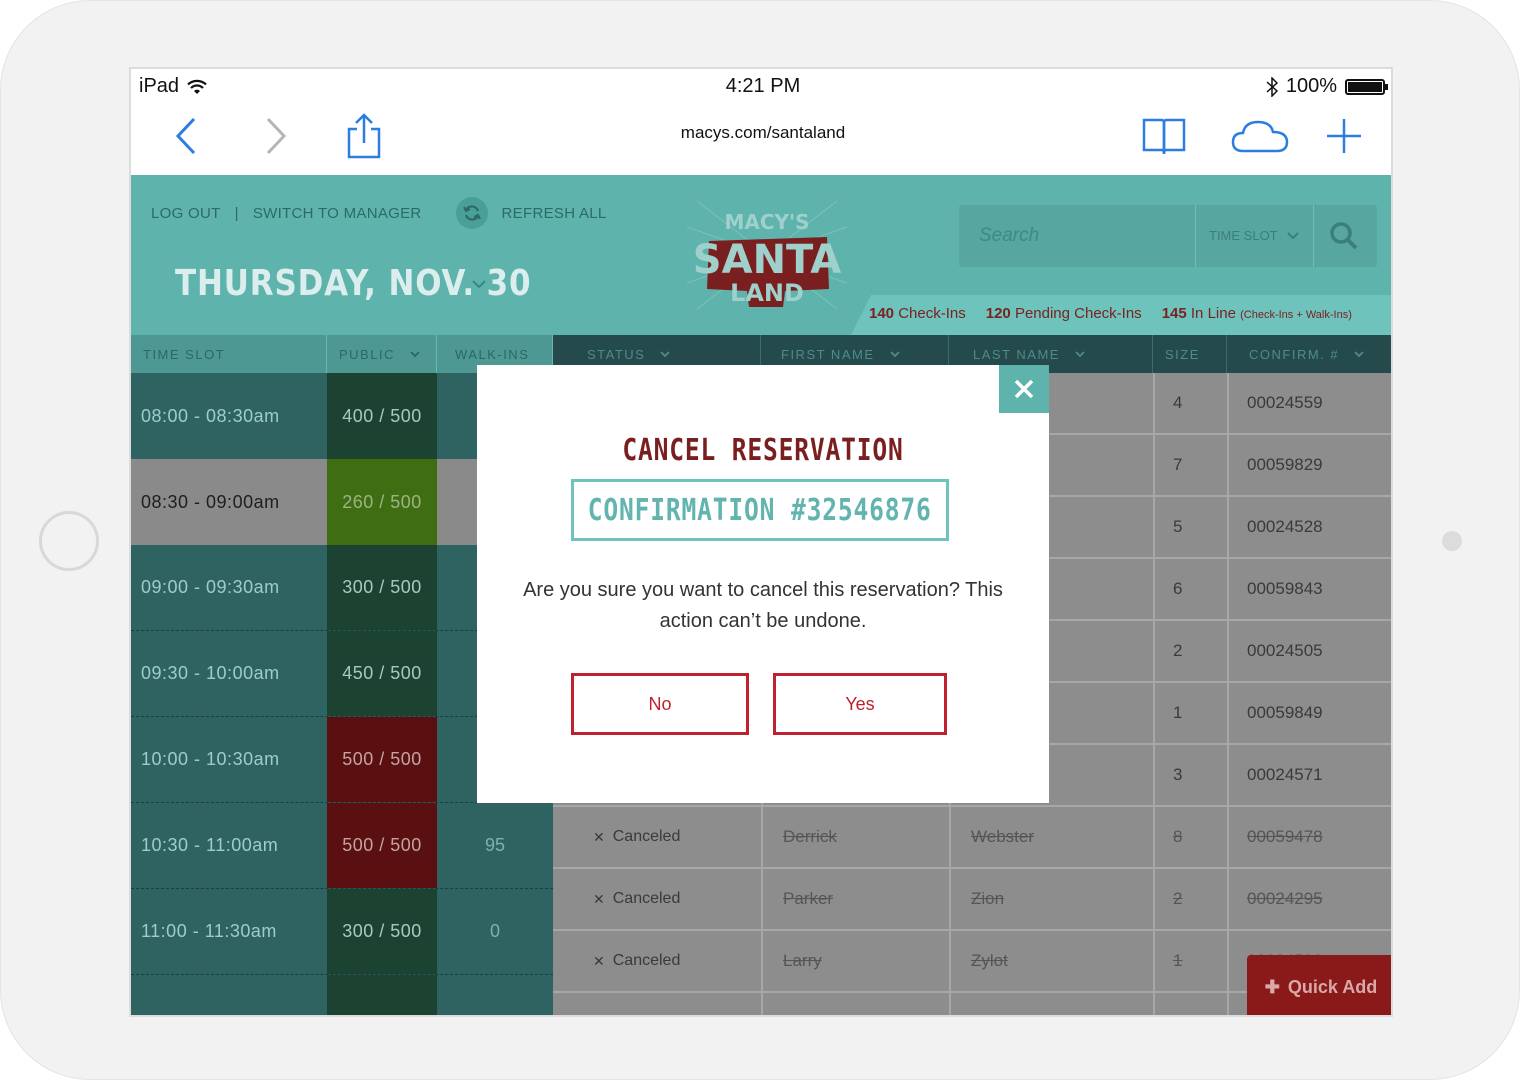 The width and height of the screenshot is (1520, 1080). I want to click on cell-last-name: Webster, so click(1002, 836).